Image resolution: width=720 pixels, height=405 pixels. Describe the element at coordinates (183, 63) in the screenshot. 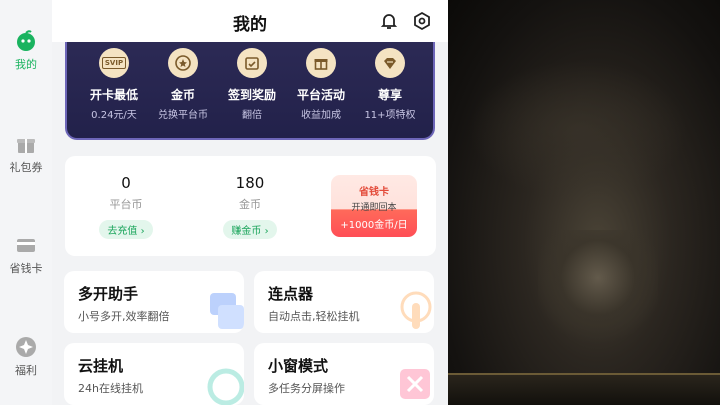

I see `coin-icon` at that location.